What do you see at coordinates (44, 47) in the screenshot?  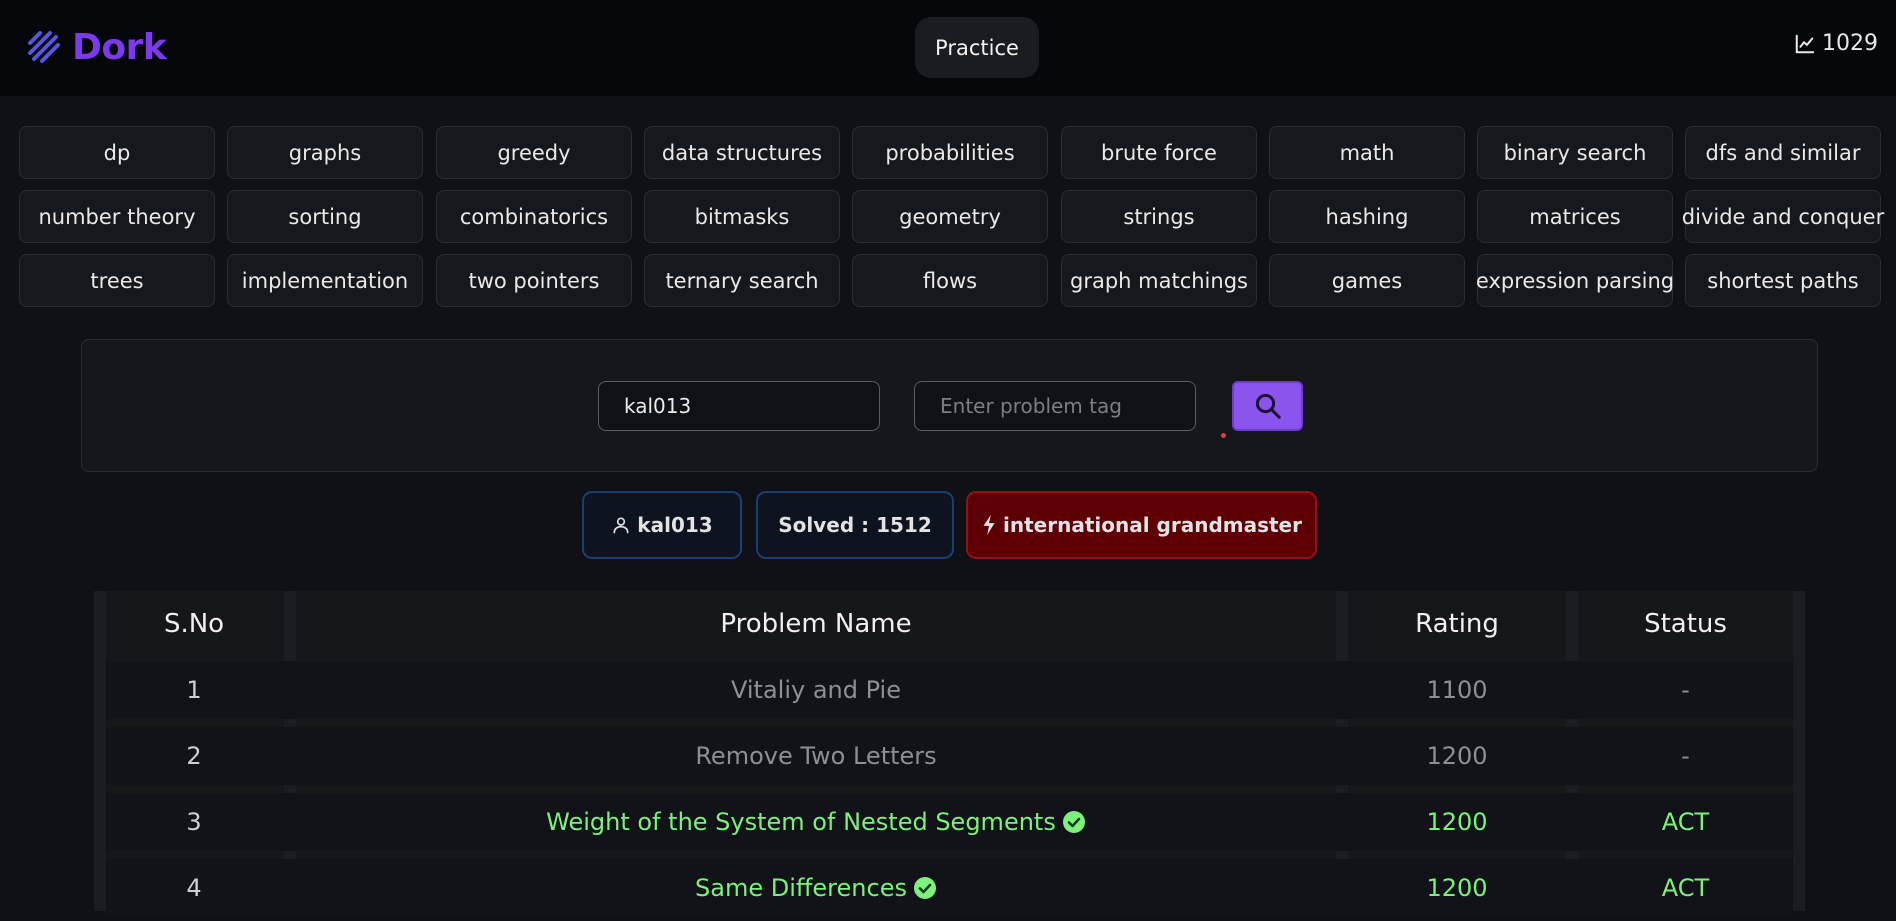 I see `dork-logo-icon` at bounding box center [44, 47].